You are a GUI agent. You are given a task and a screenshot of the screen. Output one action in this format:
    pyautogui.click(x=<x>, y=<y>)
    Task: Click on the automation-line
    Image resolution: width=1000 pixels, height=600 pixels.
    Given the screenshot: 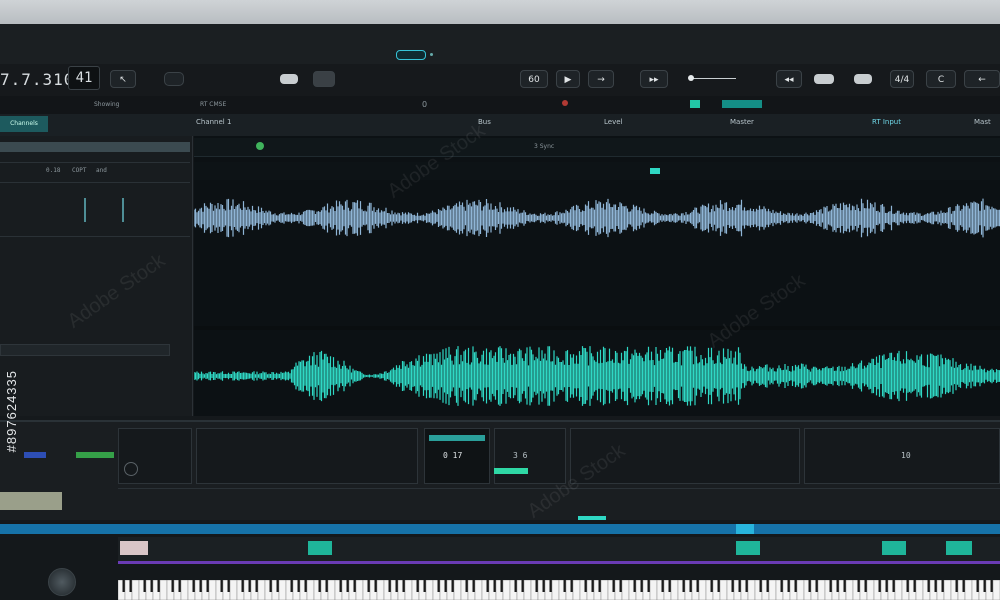 What is the action you would take?
    pyautogui.click(x=559, y=562)
    